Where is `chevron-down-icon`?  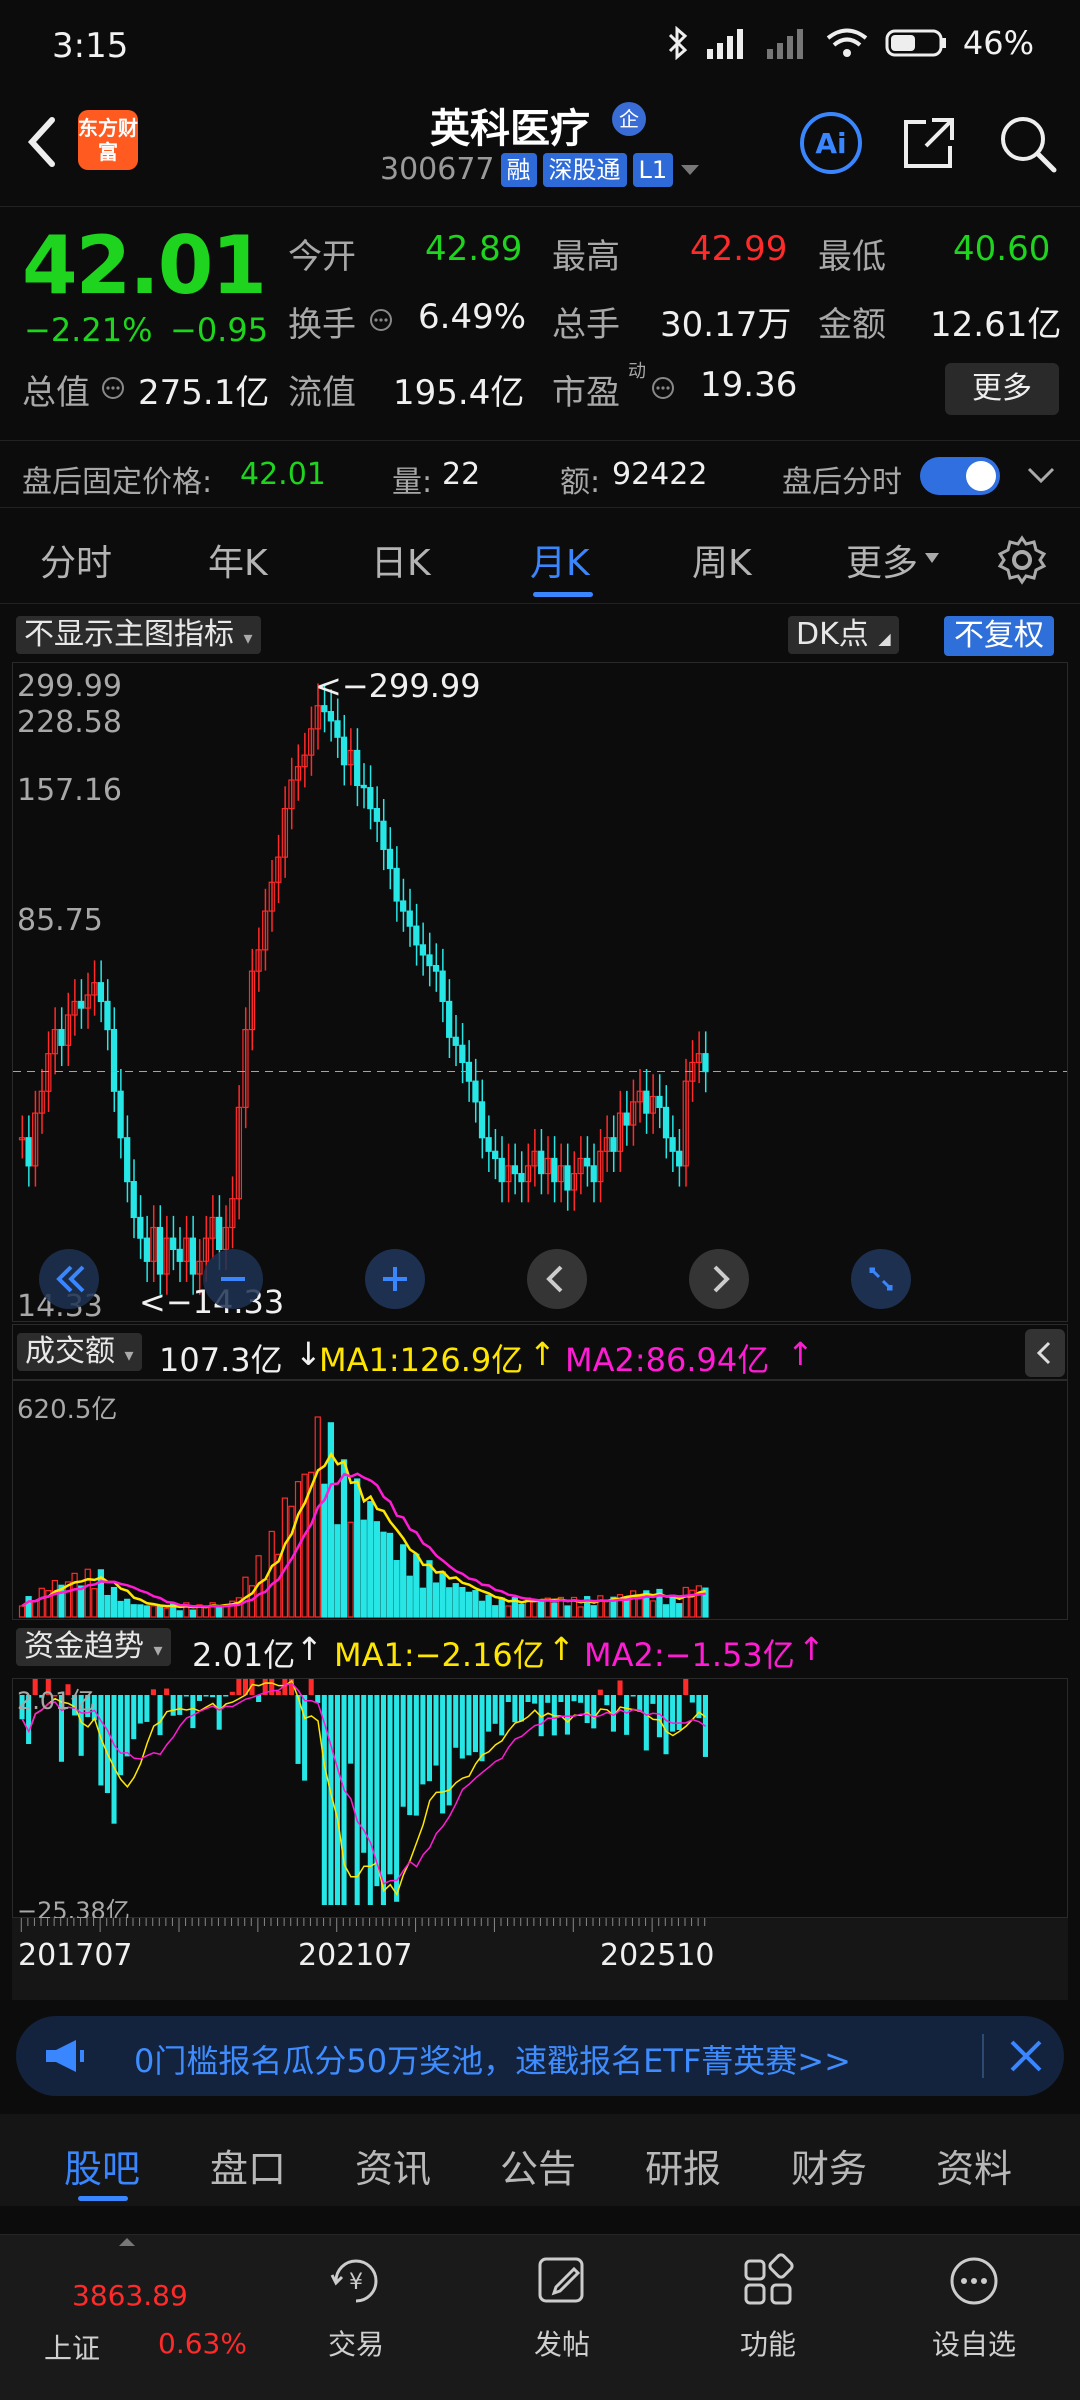
chevron-down-icon is located at coordinates (1041, 475).